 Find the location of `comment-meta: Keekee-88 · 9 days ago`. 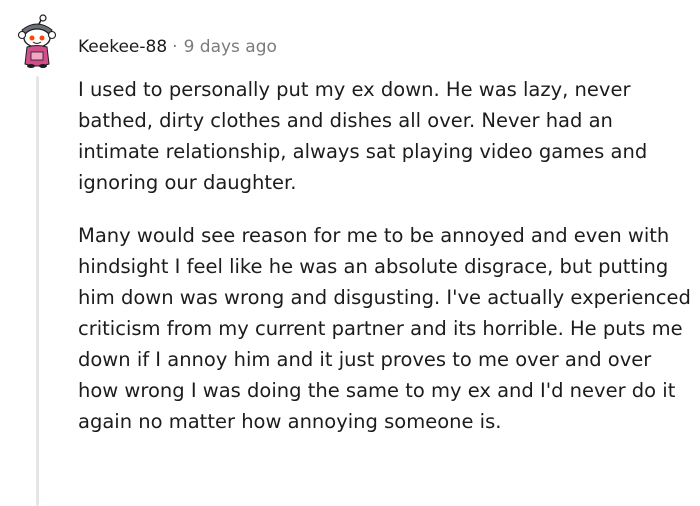

comment-meta: Keekee-88 · 9 days ago is located at coordinates (177, 47).